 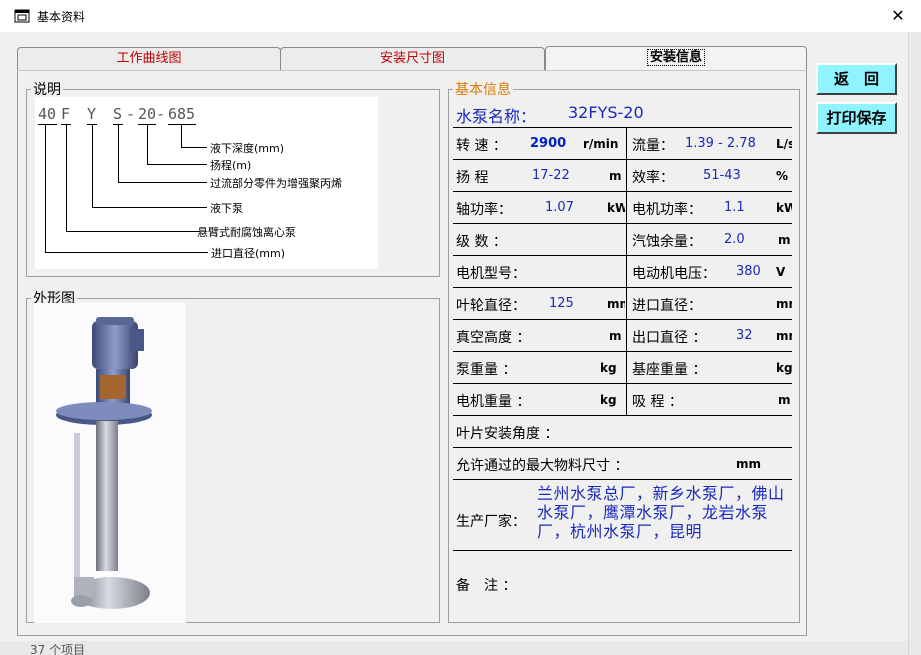 I want to click on label-inlet: 进口直径(mm), so click(x=248, y=253).